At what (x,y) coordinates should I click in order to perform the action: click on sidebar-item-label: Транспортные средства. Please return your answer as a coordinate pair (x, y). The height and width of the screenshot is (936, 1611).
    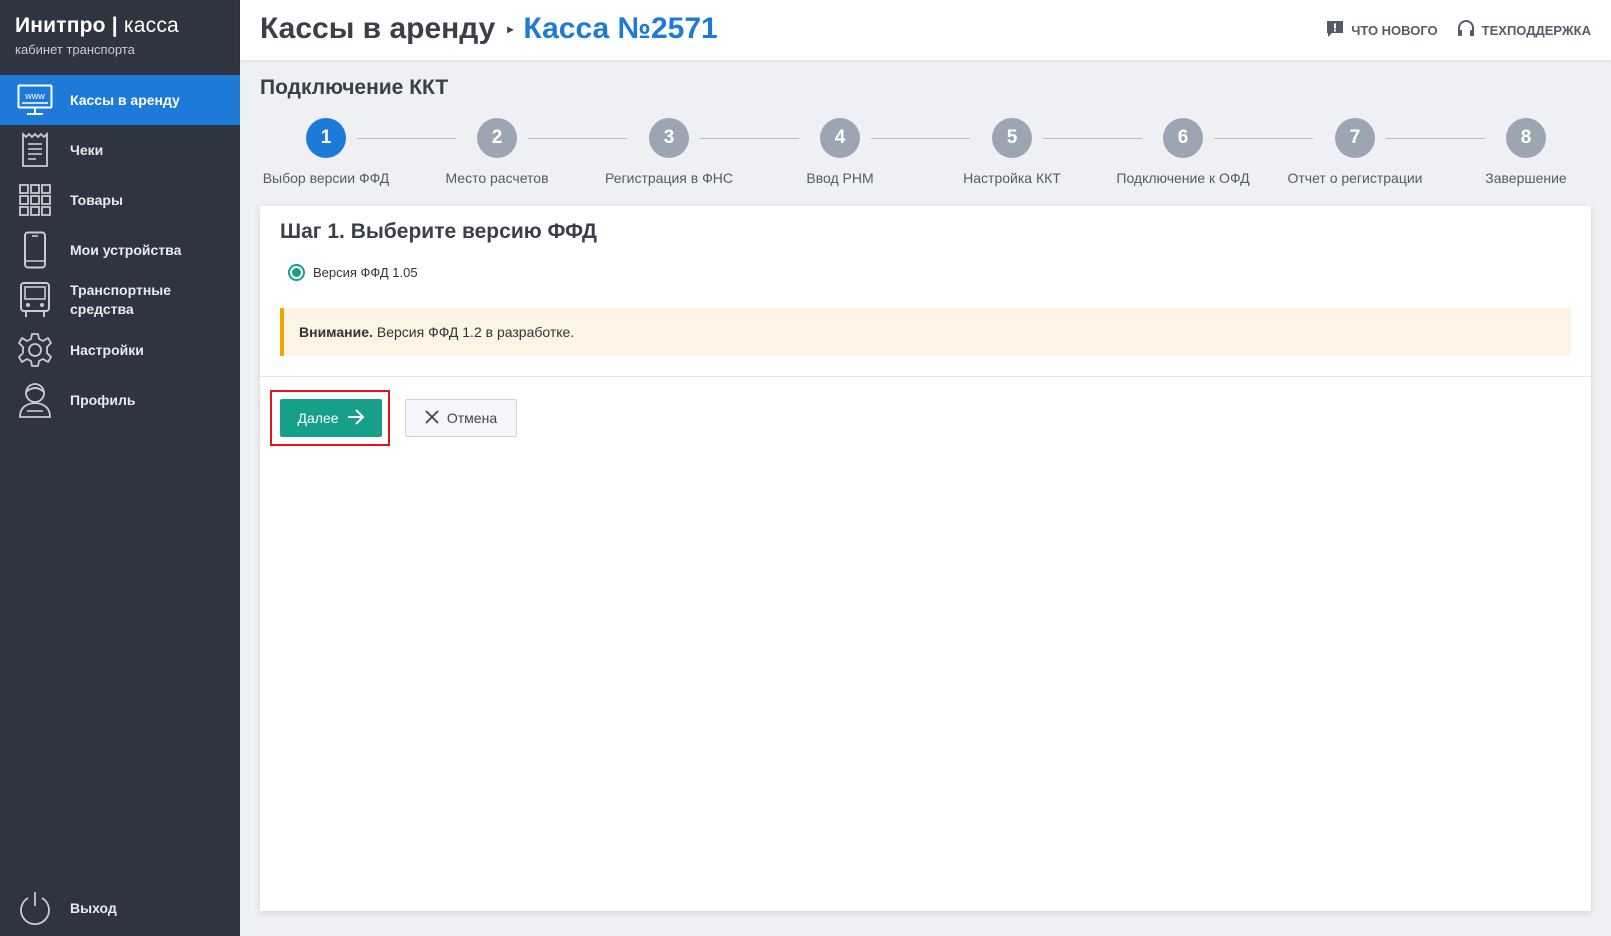
    Looking at the image, I should click on (121, 299).